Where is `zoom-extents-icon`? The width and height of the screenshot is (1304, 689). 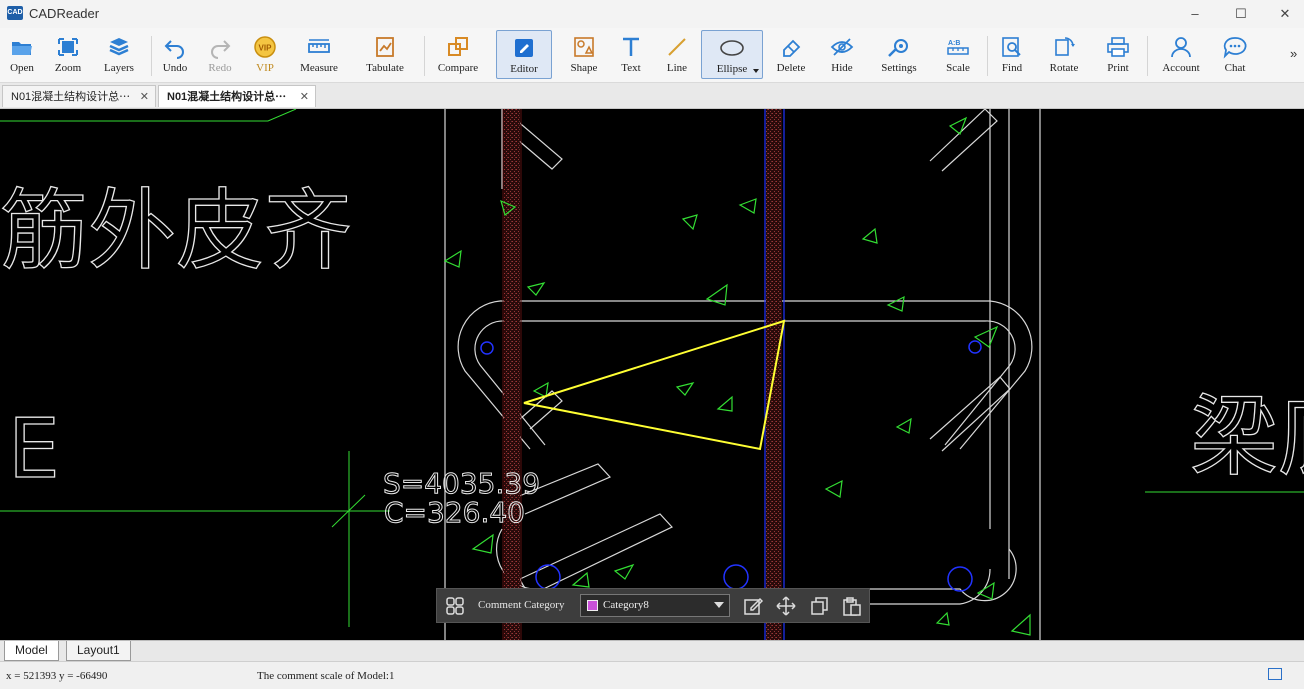 zoom-extents-icon is located at coordinates (68, 47).